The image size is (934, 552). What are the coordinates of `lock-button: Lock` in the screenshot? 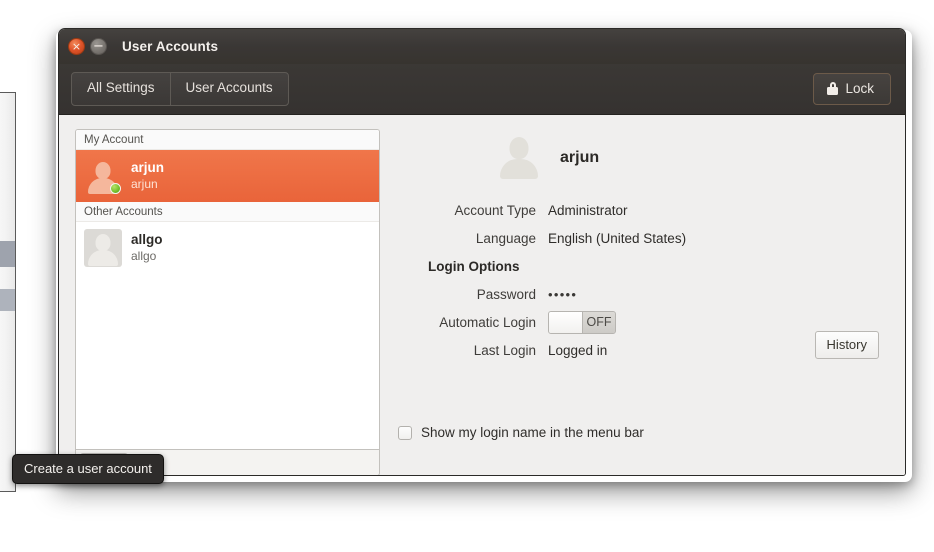 It's located at (852, 89).